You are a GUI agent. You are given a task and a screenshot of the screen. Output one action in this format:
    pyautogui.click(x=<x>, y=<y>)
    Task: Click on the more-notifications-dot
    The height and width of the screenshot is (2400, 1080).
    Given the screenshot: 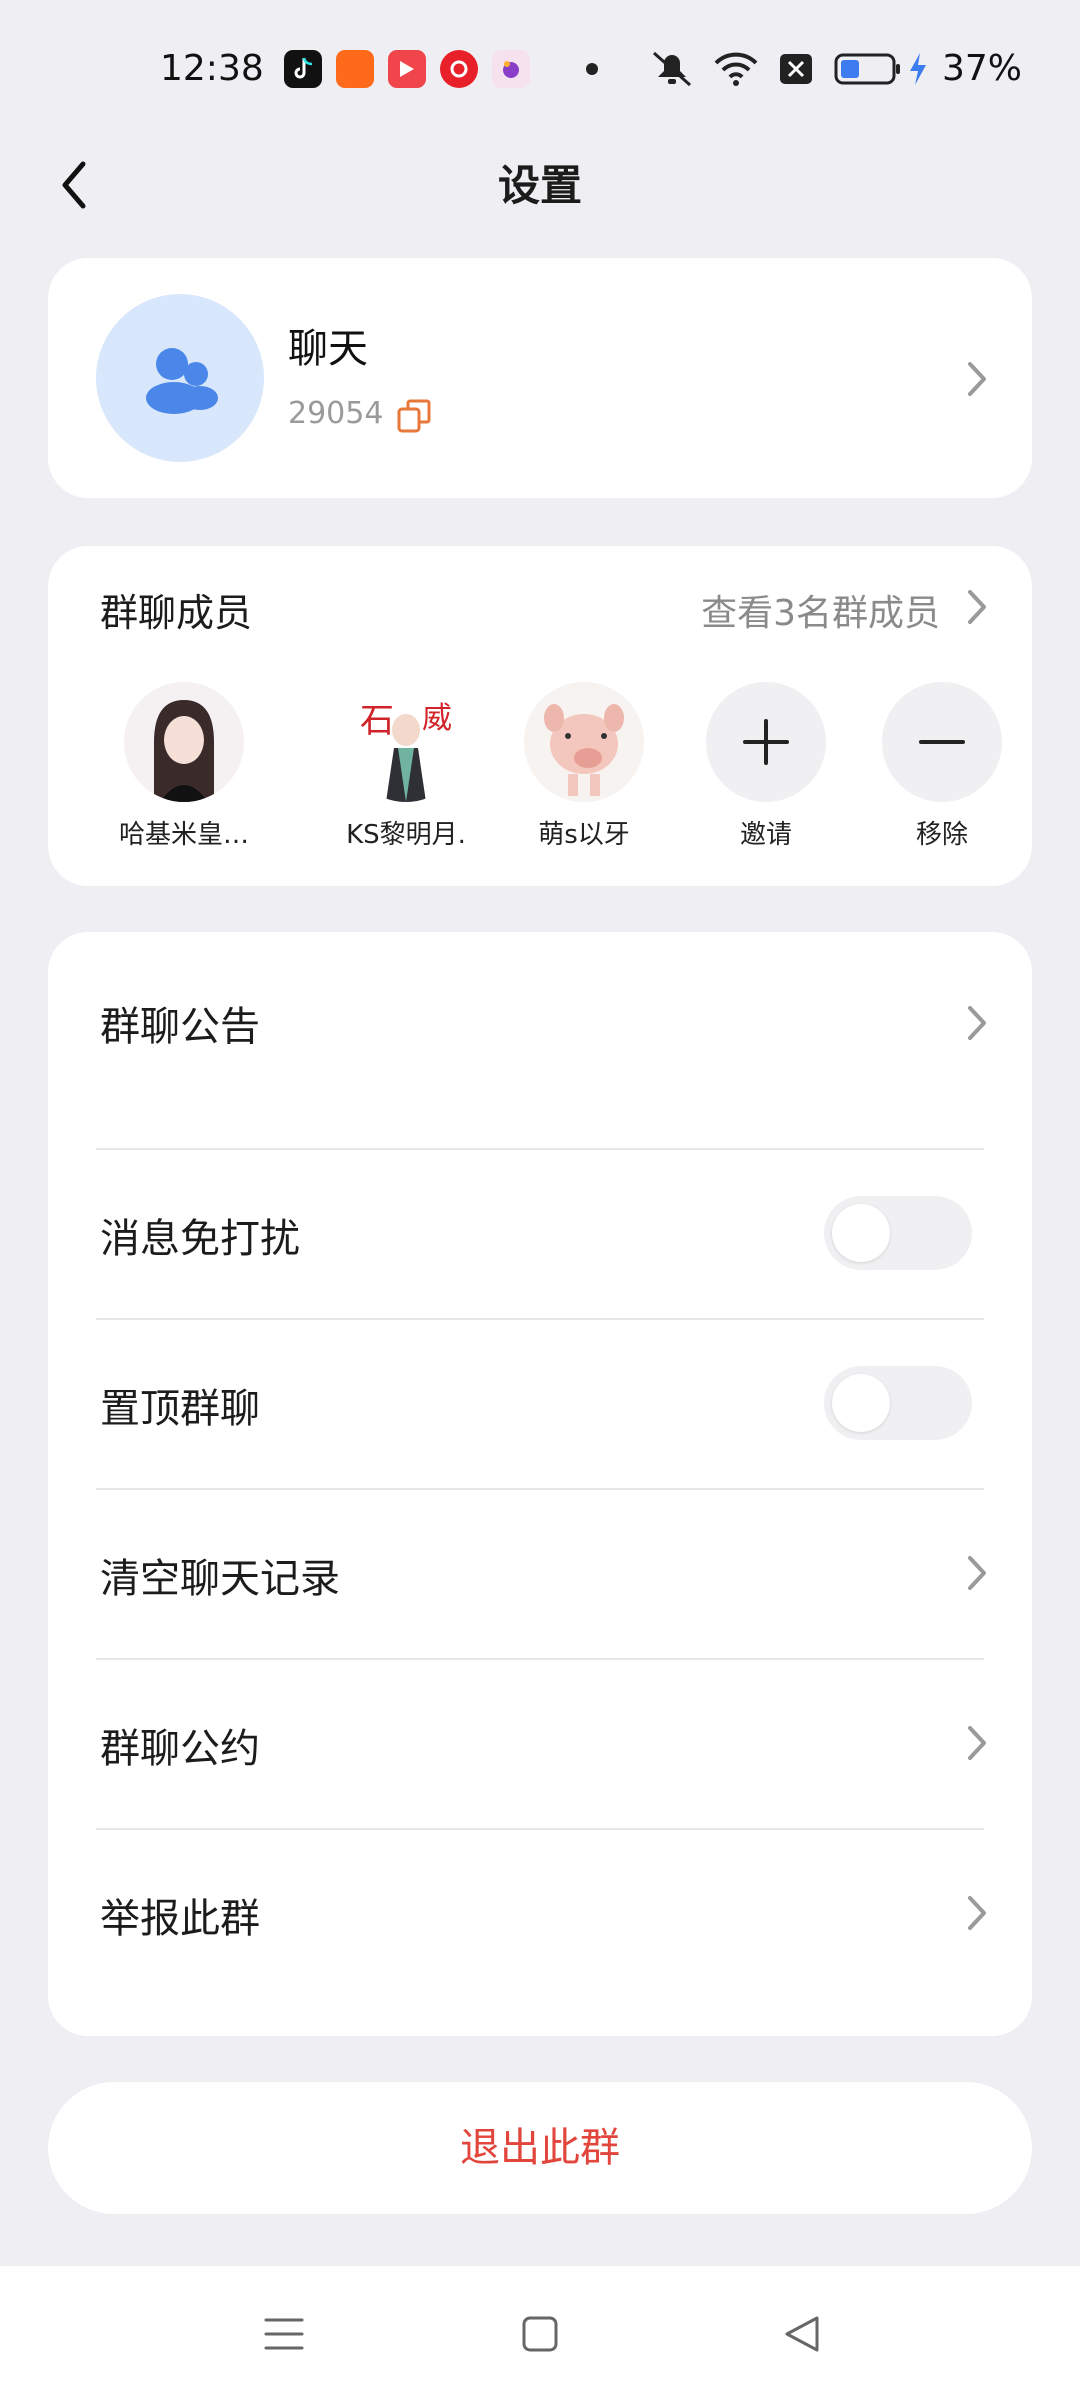 What is the action you would take?
    pyautogui.click(x=592, y=69)
    